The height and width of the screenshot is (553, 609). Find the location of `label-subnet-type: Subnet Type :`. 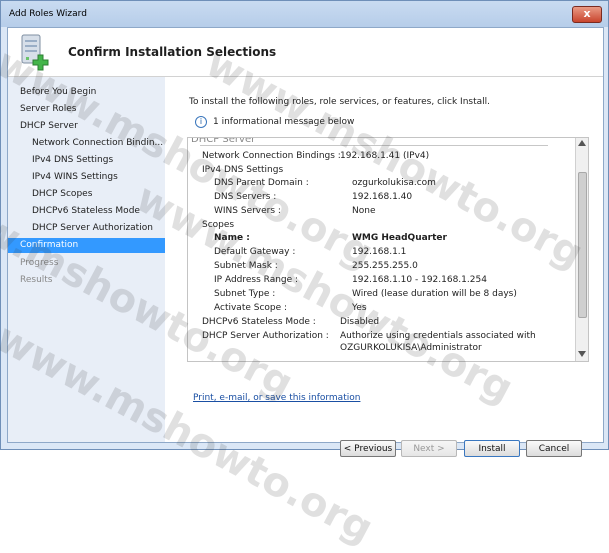

label-subnet-type: Subnet Type : is located at coordinates (245, 294).